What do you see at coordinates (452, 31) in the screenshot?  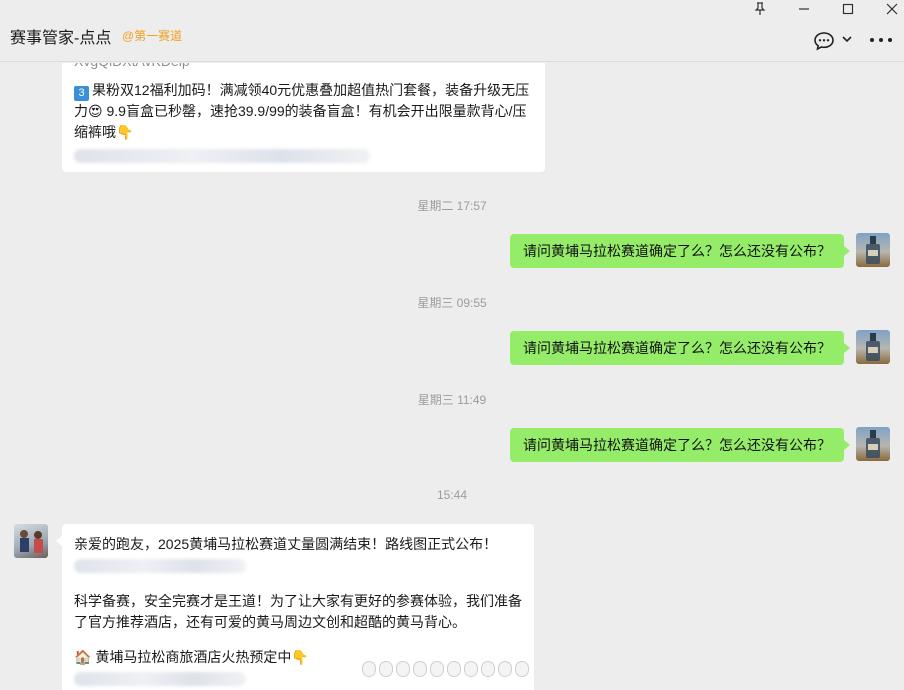 I see `title-bar: 赛事管家-点点 @第一赛道` at bounding box center [452, 31].